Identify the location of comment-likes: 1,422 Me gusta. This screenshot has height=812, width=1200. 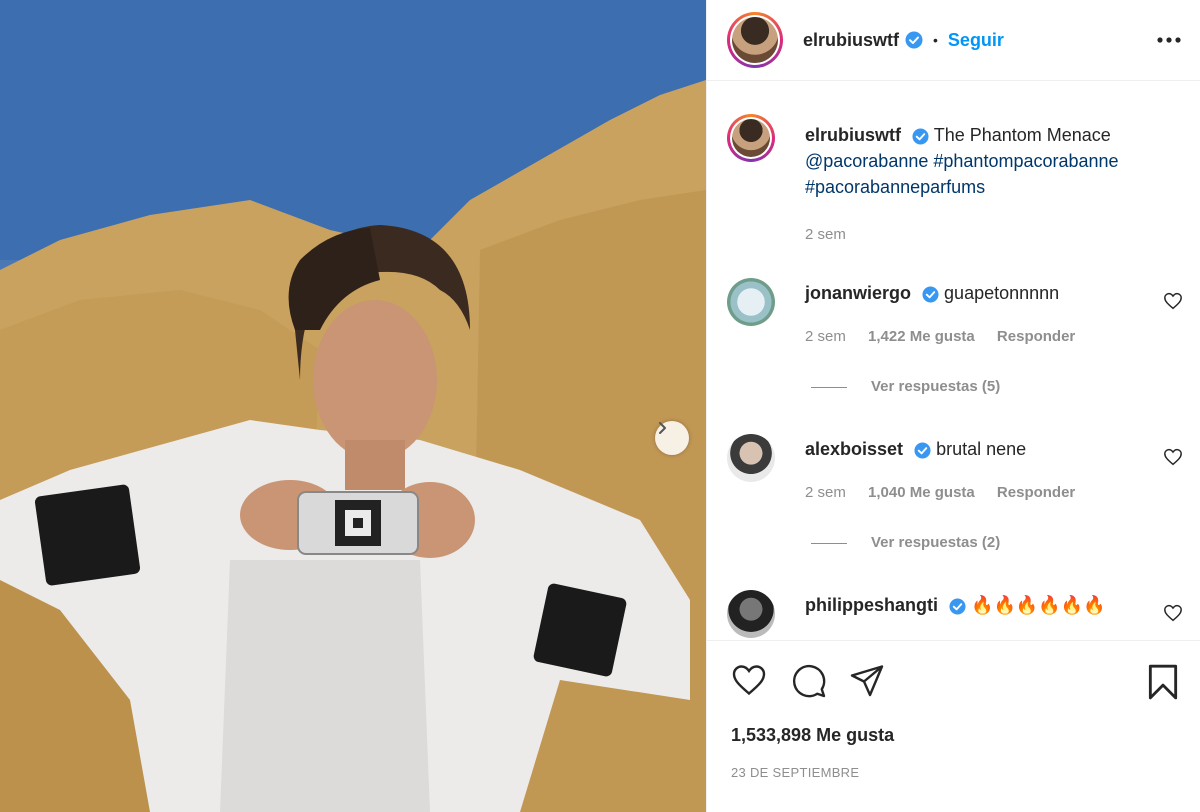
(921, 336).